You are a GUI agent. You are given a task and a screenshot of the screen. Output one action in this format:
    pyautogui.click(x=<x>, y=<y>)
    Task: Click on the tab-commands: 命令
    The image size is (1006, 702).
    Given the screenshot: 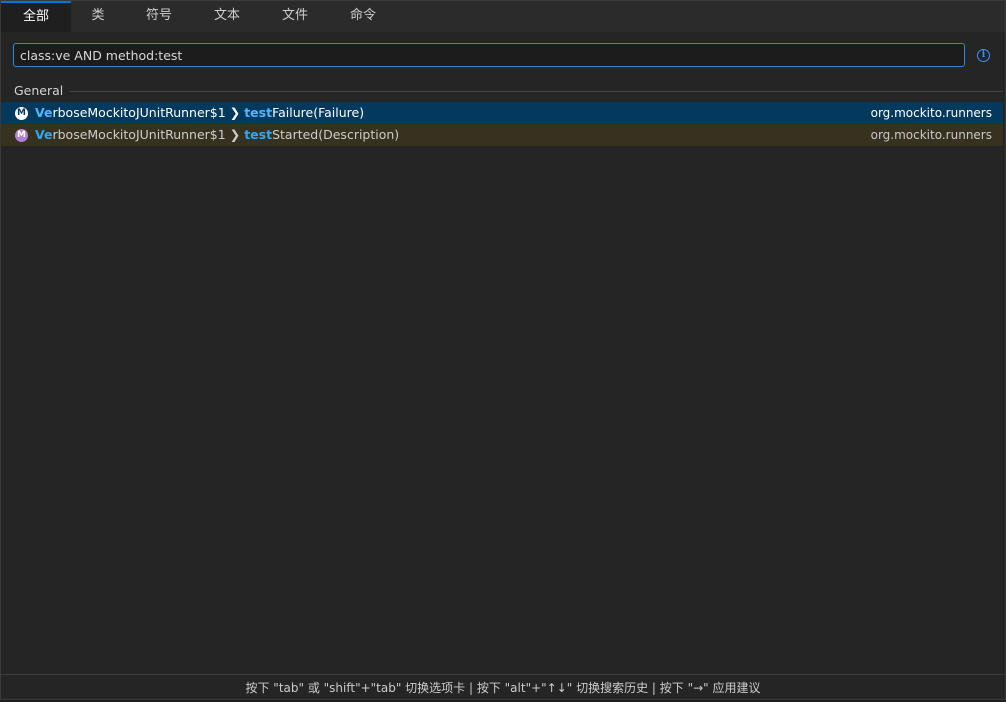 What is the action you would take?
    pyautogui.click(x=363, y=16)
    